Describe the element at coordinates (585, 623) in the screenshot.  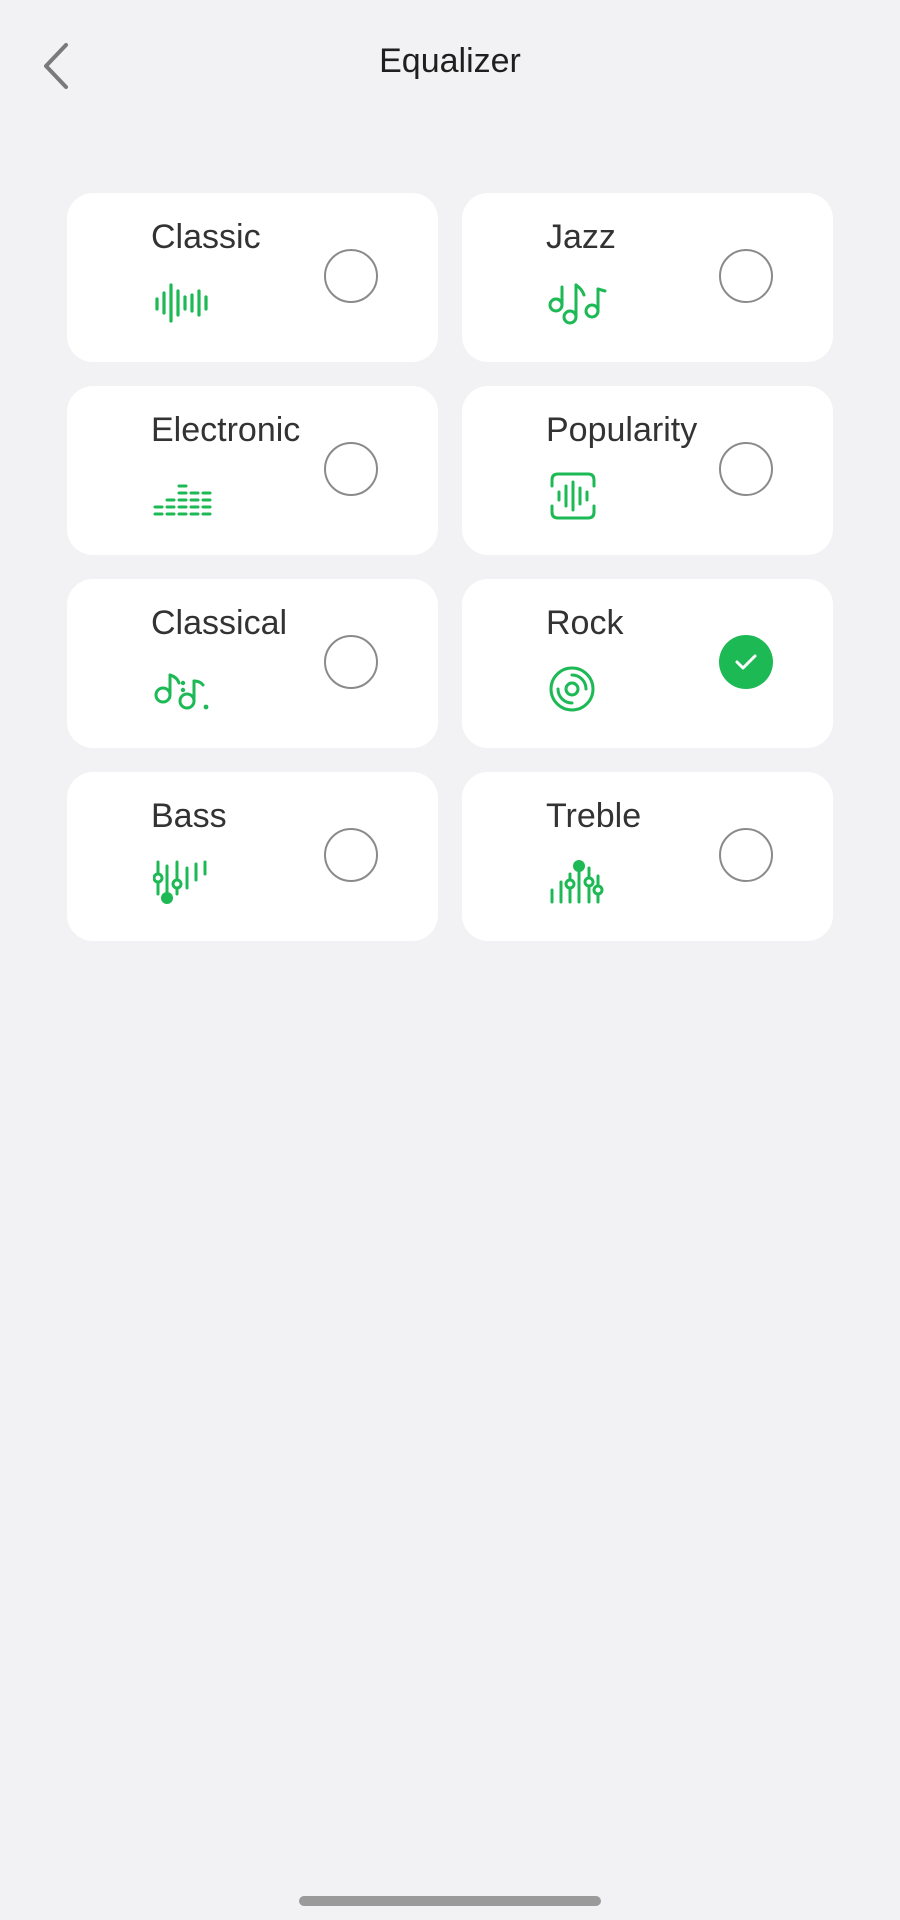
I see `preset-label: Rock` at that location.